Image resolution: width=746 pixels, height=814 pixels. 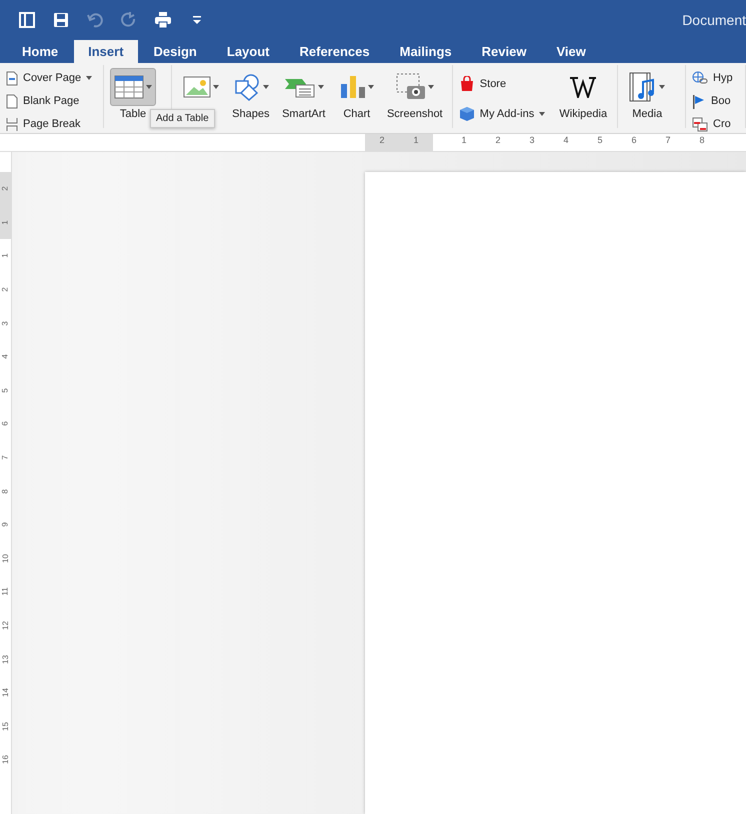 What do you see at coordinates (52, 78) in the screenshot?
I see `ribbon-button: Cover Page` at bounding box center [52, 78].